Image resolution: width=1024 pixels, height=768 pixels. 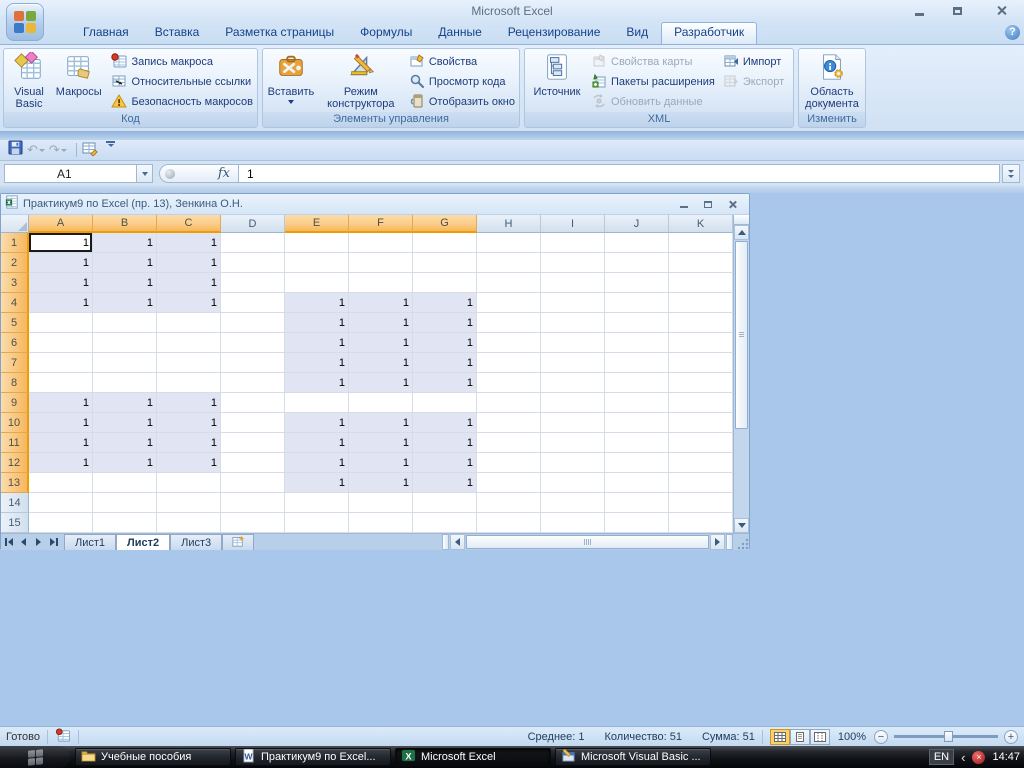 I want to click on column-header-H: H, so click(x=509, y=224).